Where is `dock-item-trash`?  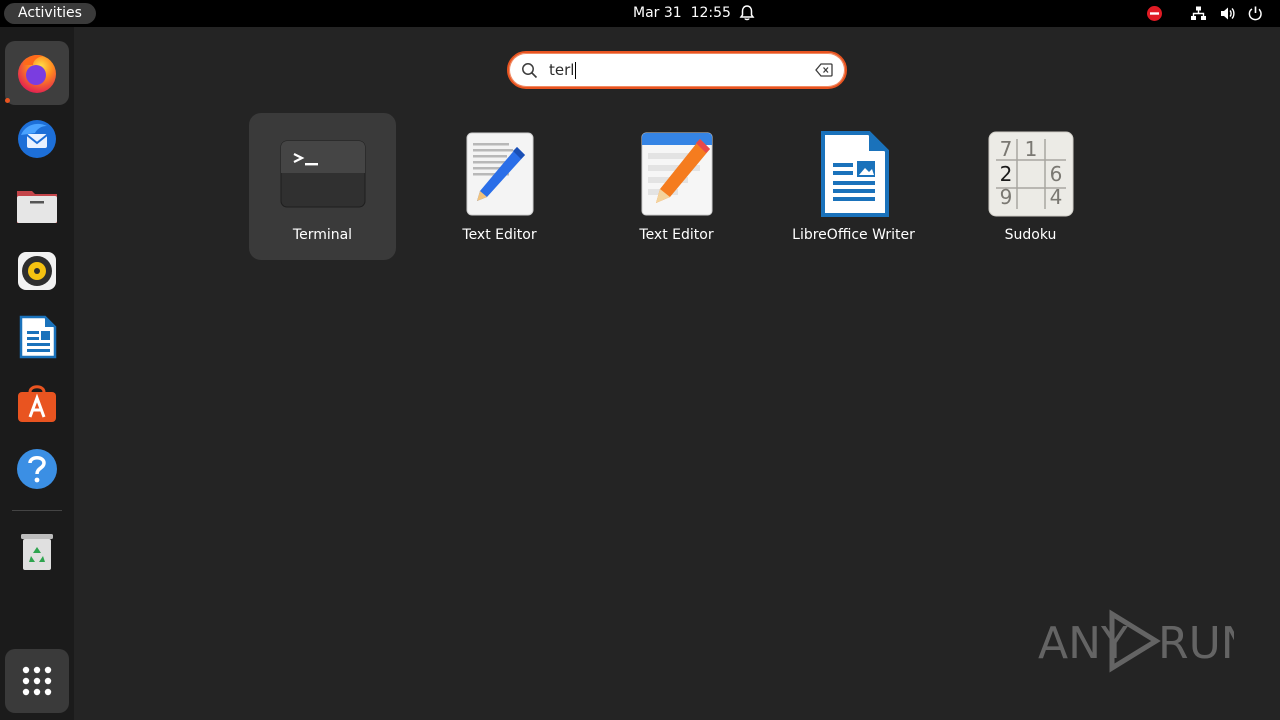
dock-item-trash is located at coordinates (37, 551).